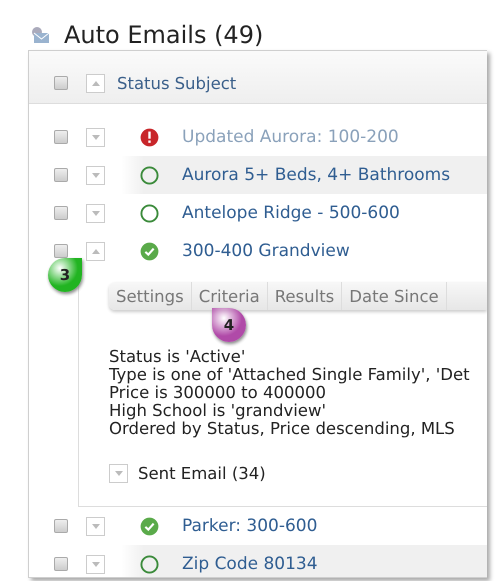  What do you see at coordinates (291, 213) in the screenshot?
I see `subject-link: Antelope Ridge - 500-600` at bounding box center [291, 213].